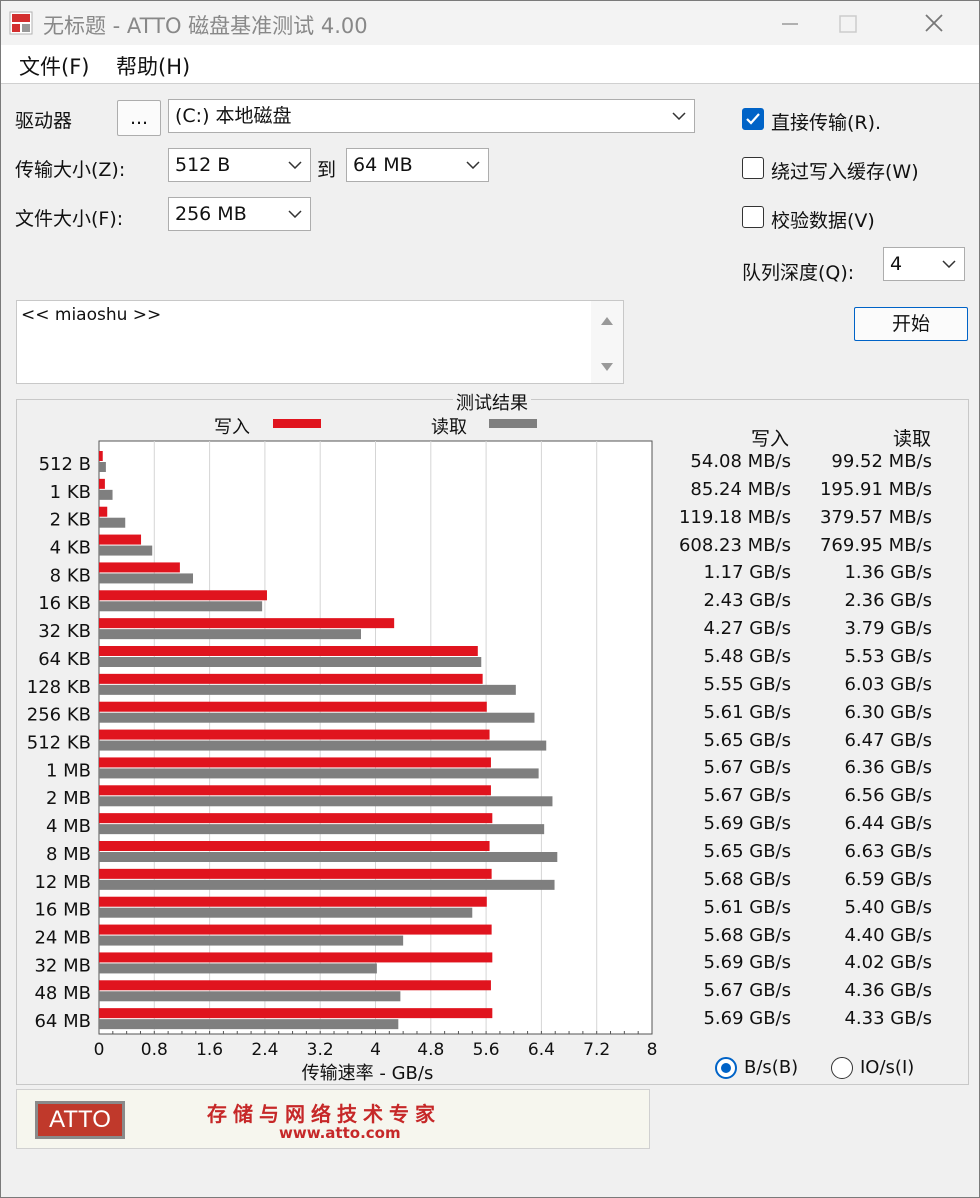 The width and height of the screenshot is (980, 1198). I want to click on io-per-sec-radio, so click(842, 1068).